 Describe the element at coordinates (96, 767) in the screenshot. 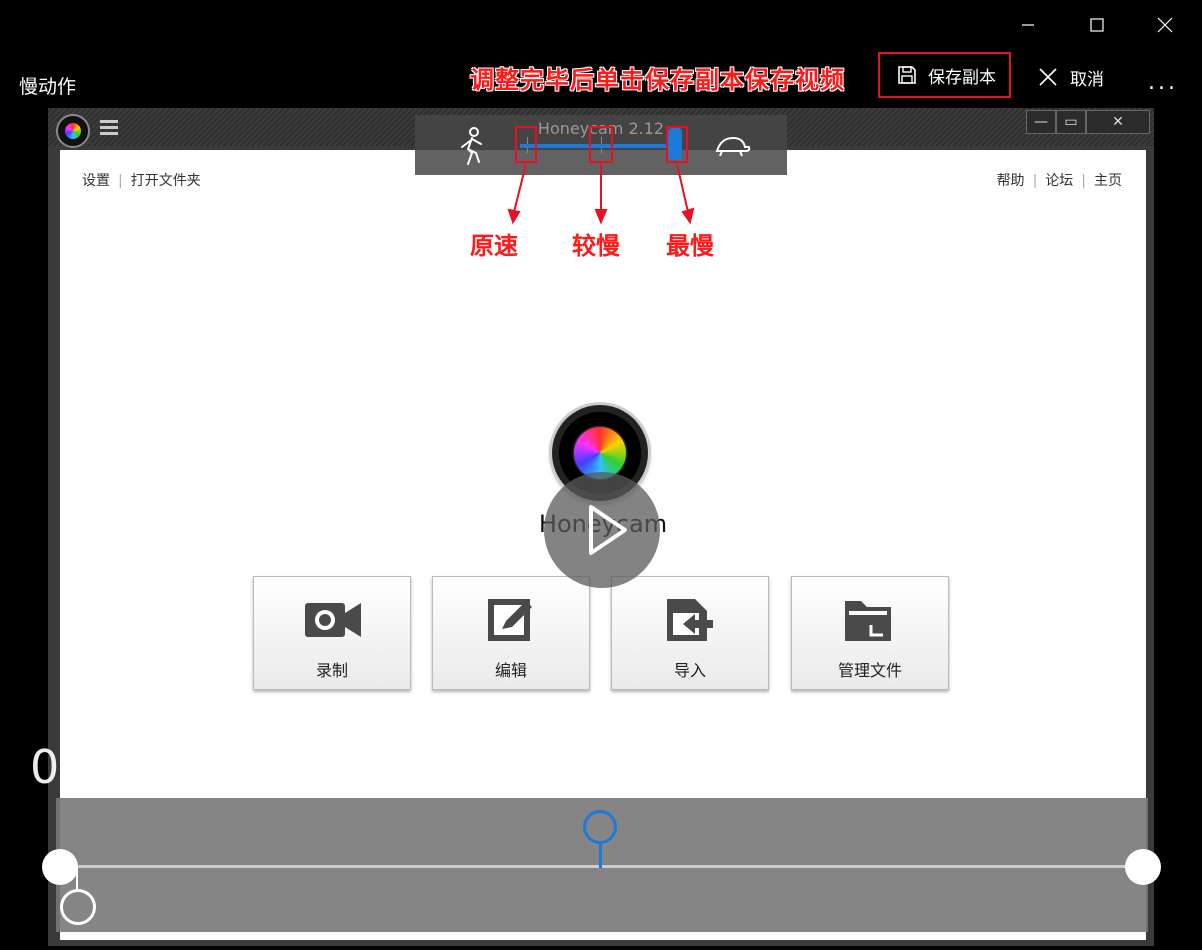

I see `playback-time: 00:00` at that location.